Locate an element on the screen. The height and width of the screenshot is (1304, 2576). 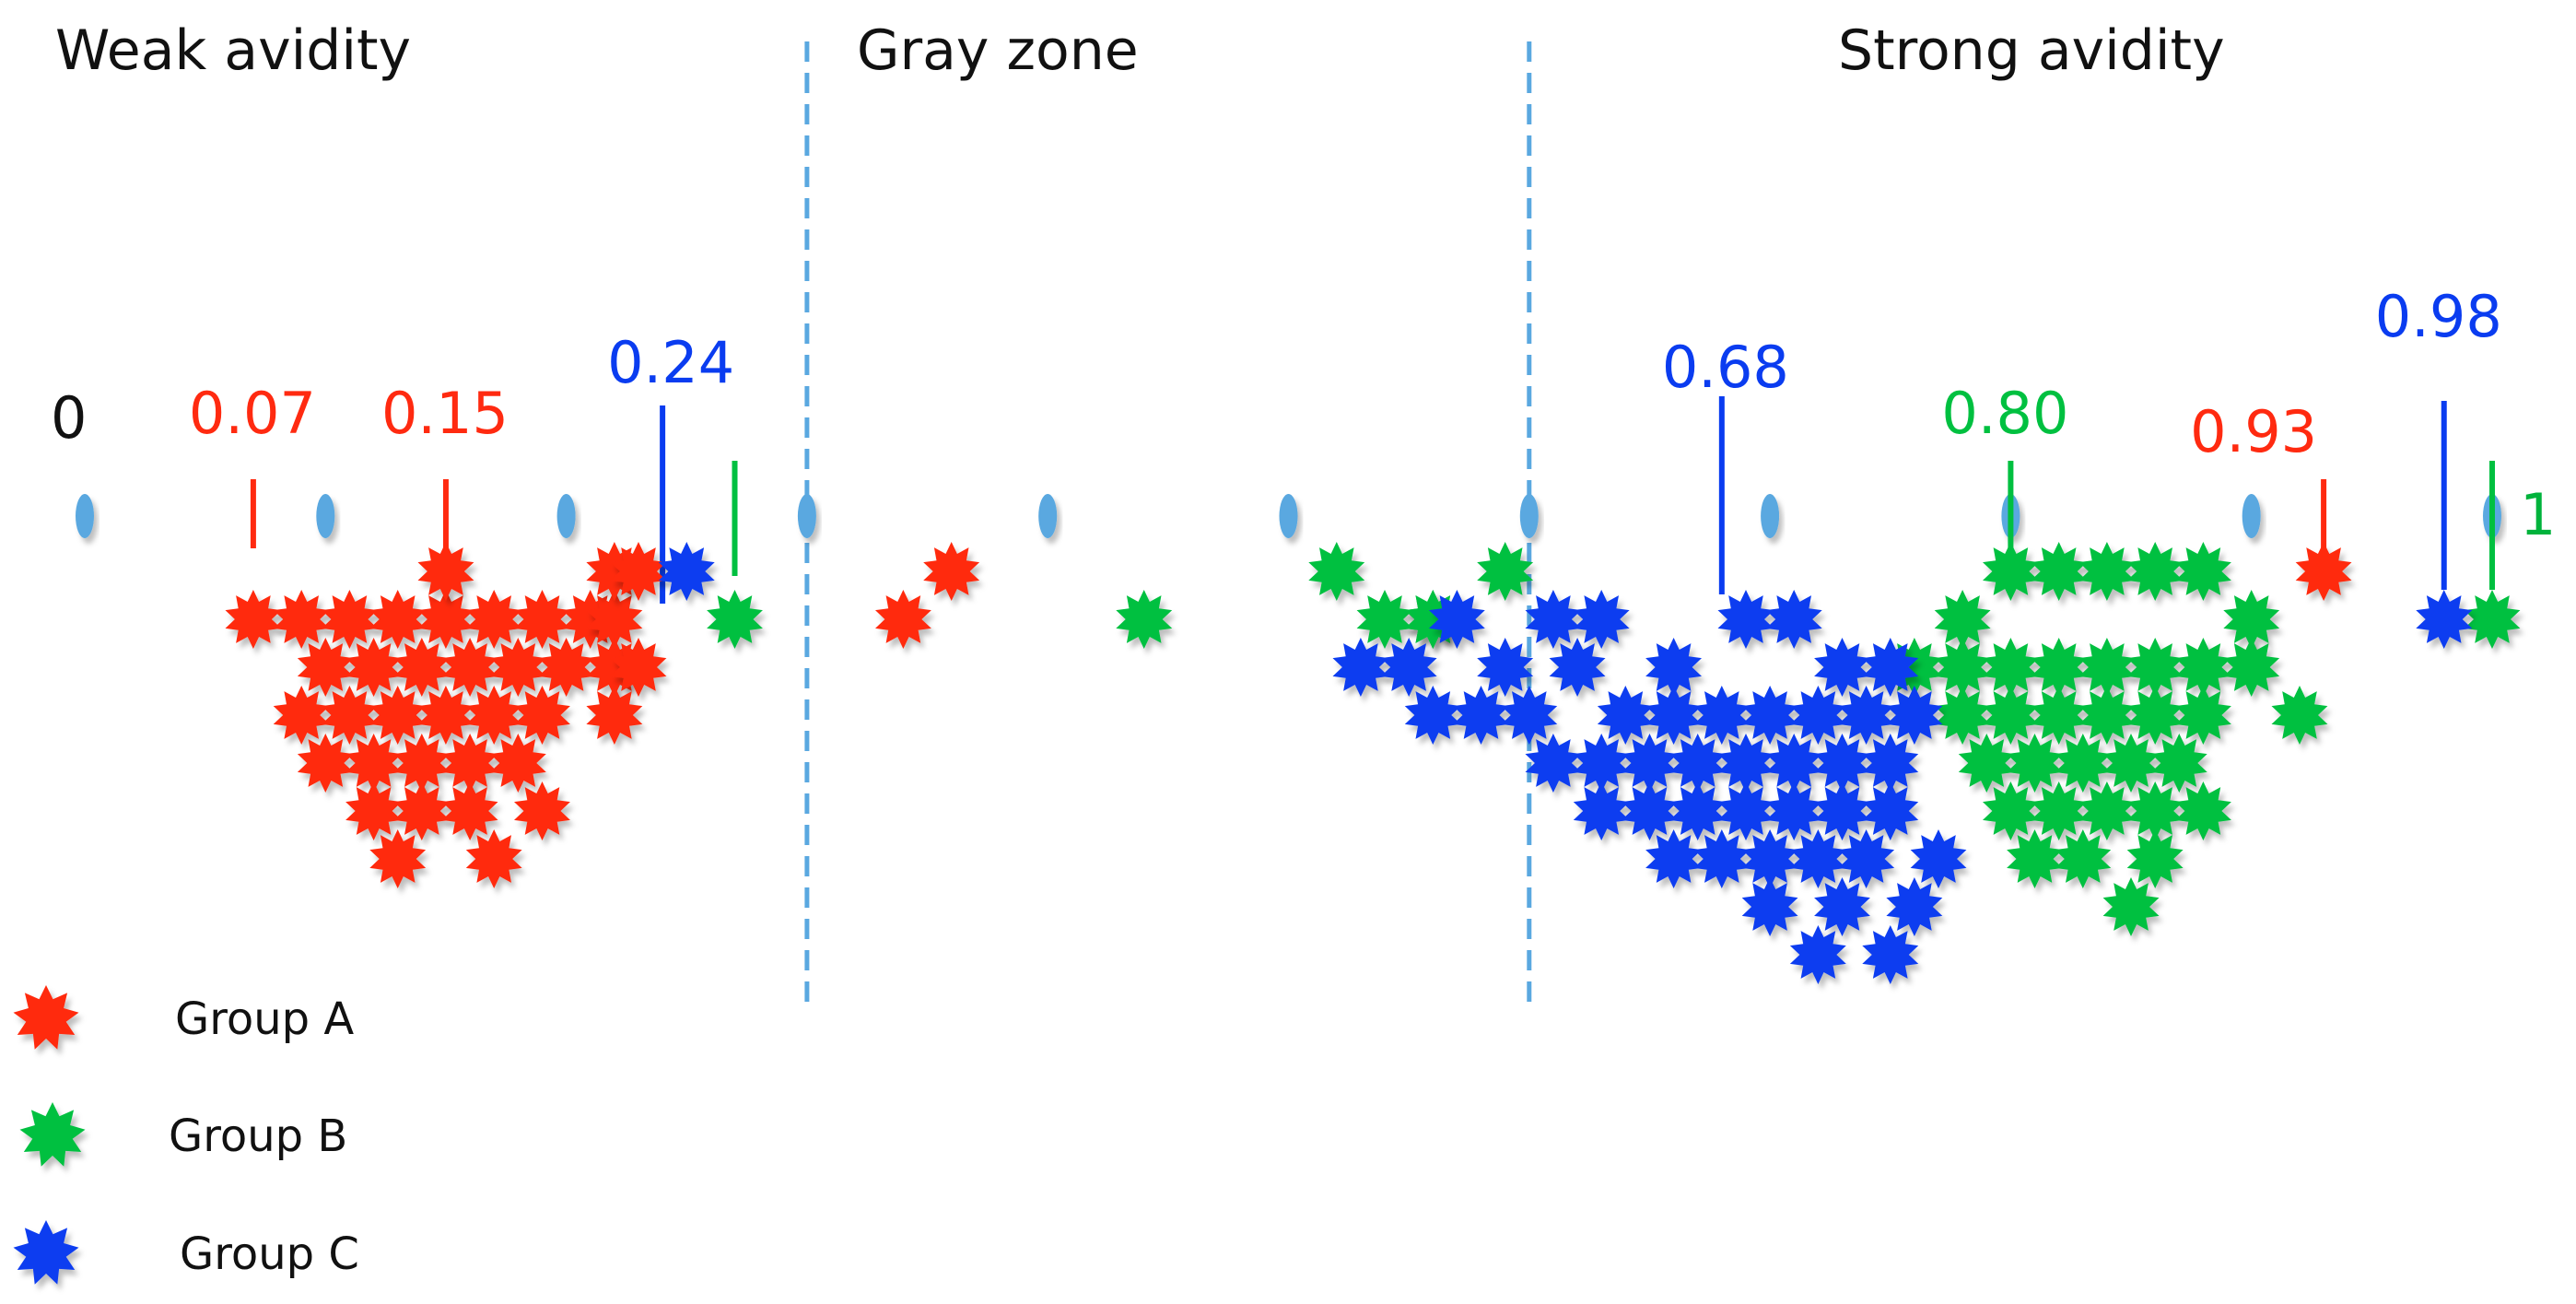
marker-label: 0.07 is located at coordinates (252, 414).